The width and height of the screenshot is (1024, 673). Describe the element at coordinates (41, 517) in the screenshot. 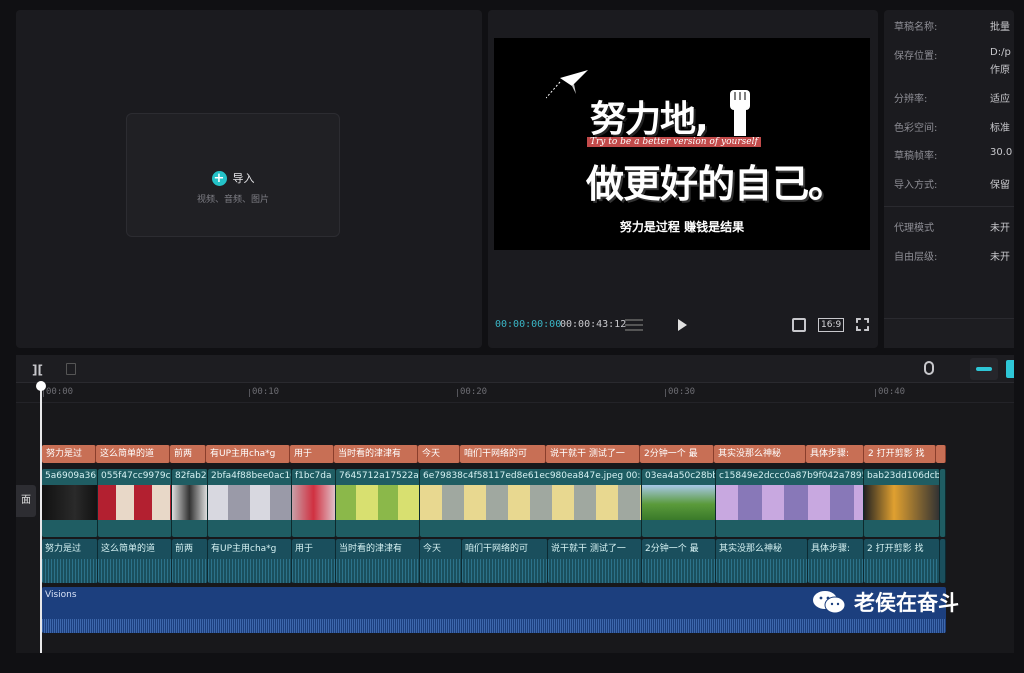

I see `playhead` at that location.